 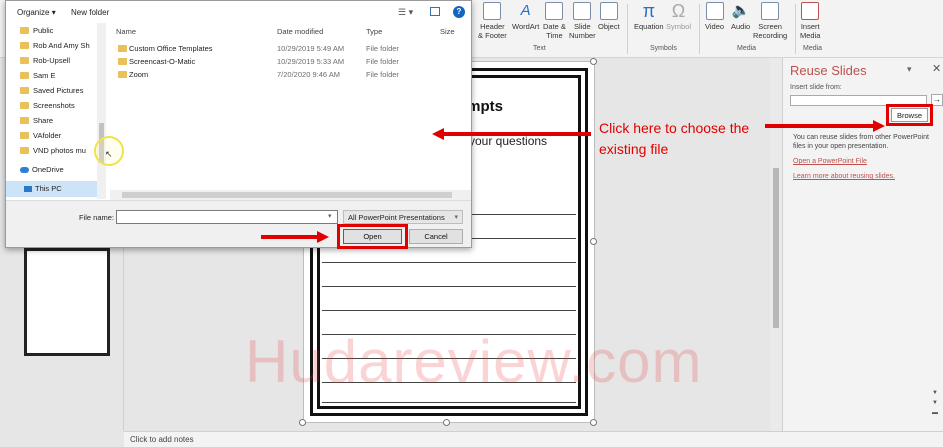 What do you see at coordinates (554, 11) in the screenshot?
I see `date-time-icon` at bounding box center [554, 11].